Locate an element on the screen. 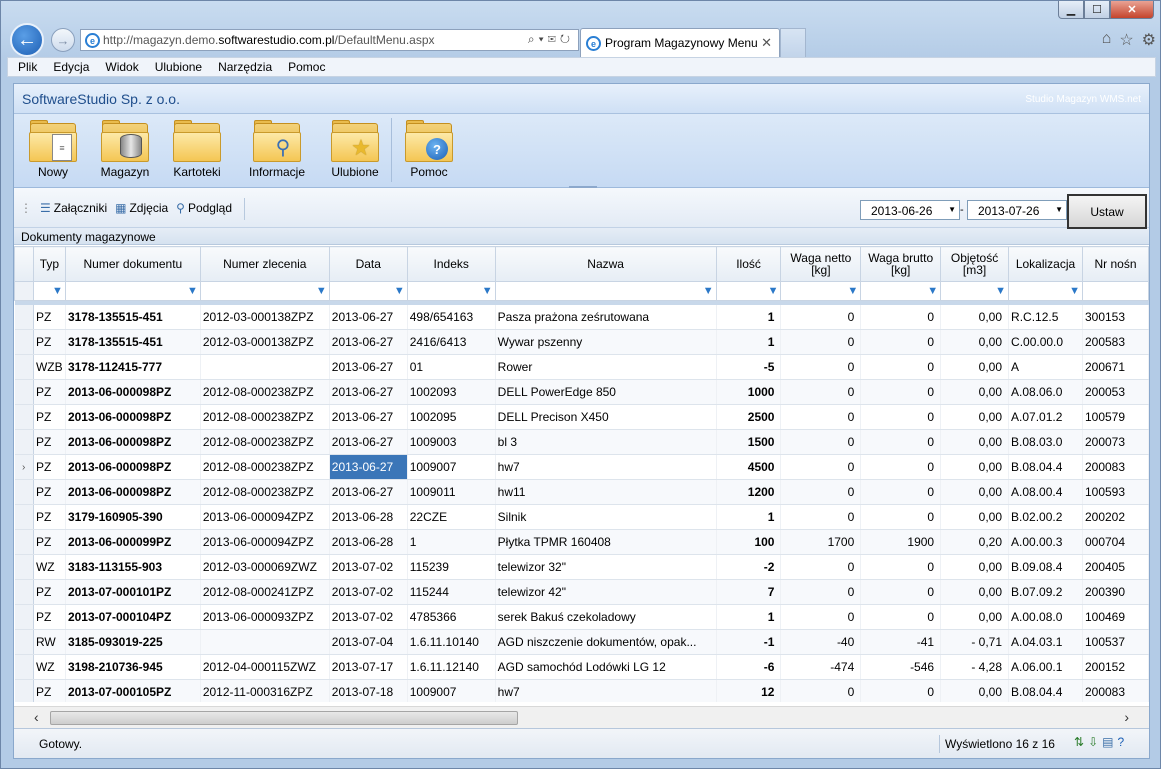 The height and width of the screenshot is (769, 1161). table-cell: B.02.00.2 is located at coordinates (1045, 517).